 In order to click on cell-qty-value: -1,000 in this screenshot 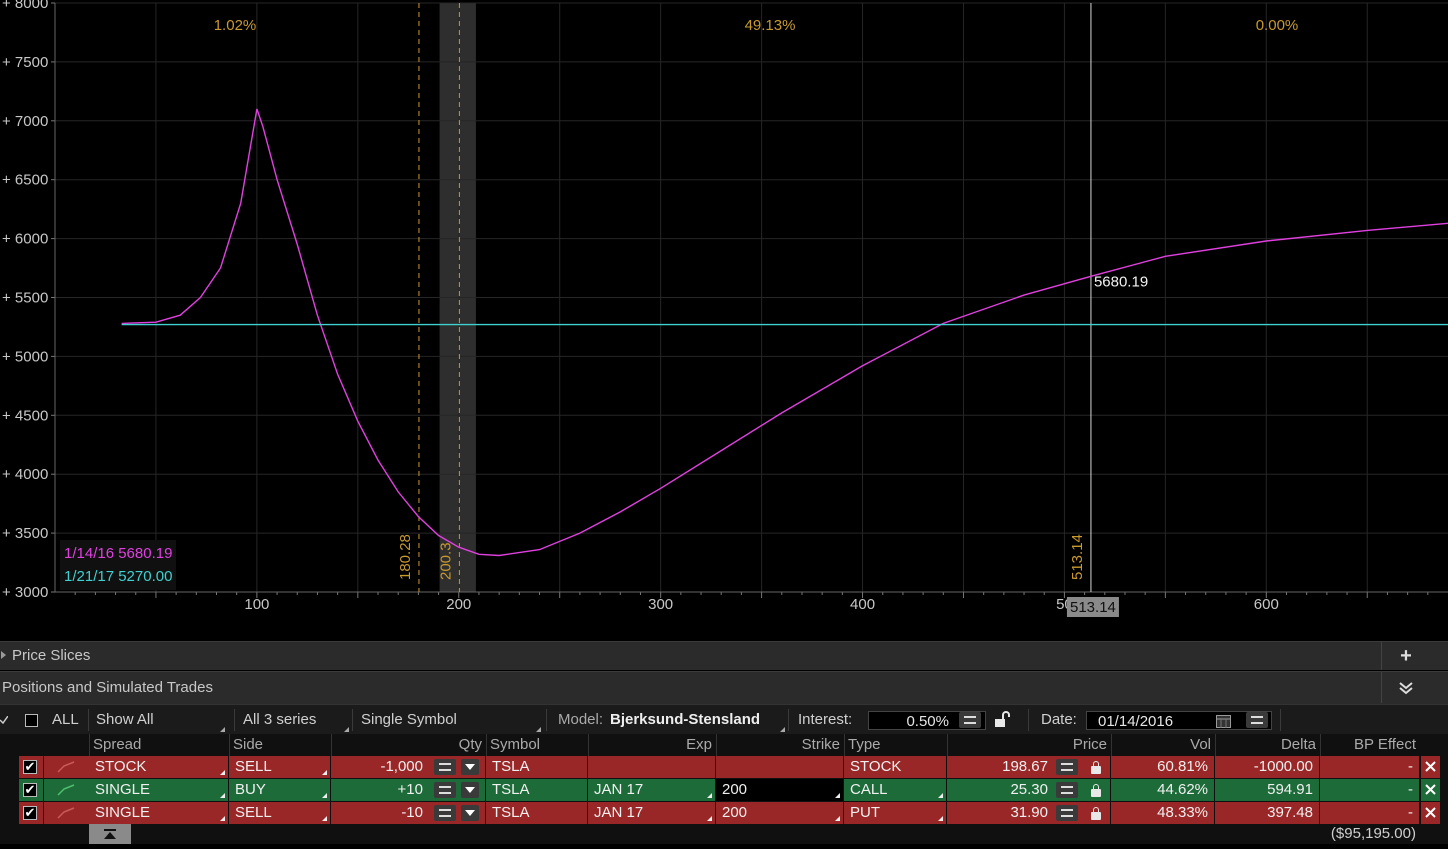, I will do `click(401, 766)`.